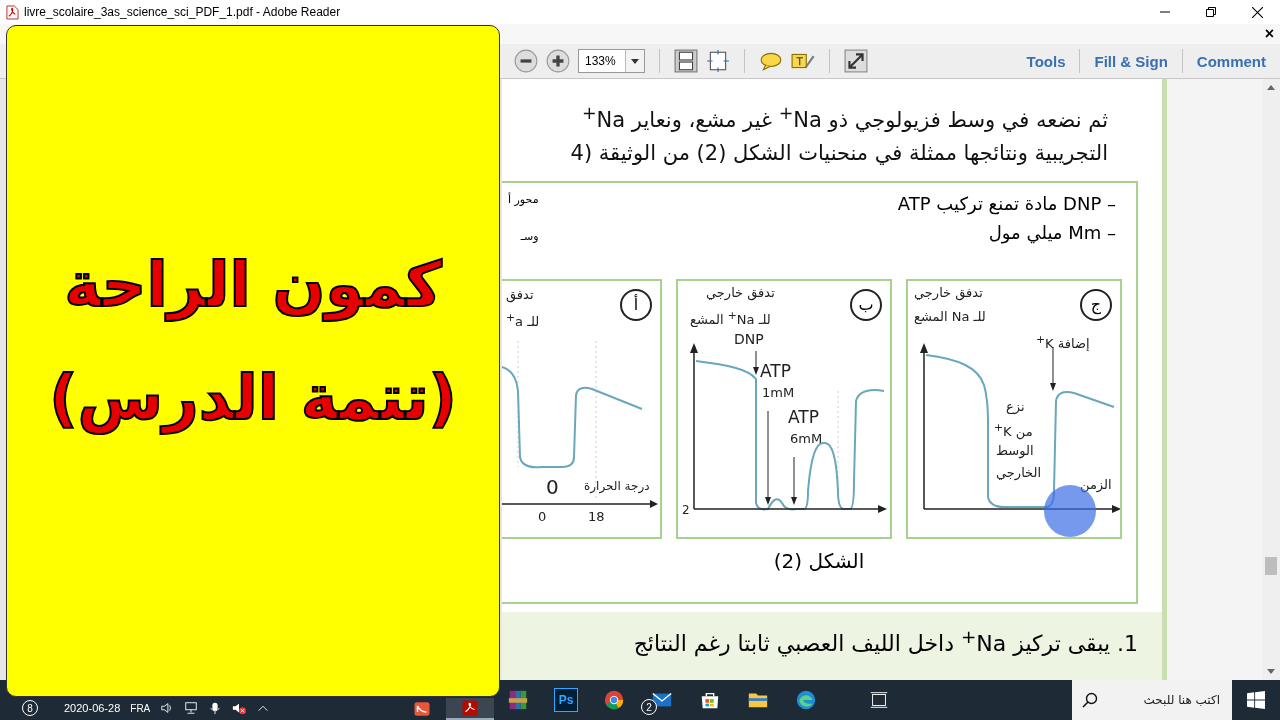 The width and height of the screenshot is (1280, 720). What do you see at coordinates (844, 117) in the screenshot?
I see `body-text: ثم نضعه في وسط فزيولوجي ذو Na$^{+}$ غير مشع، ونعاير Na$^{+}$` at bounding box center [844, 117].